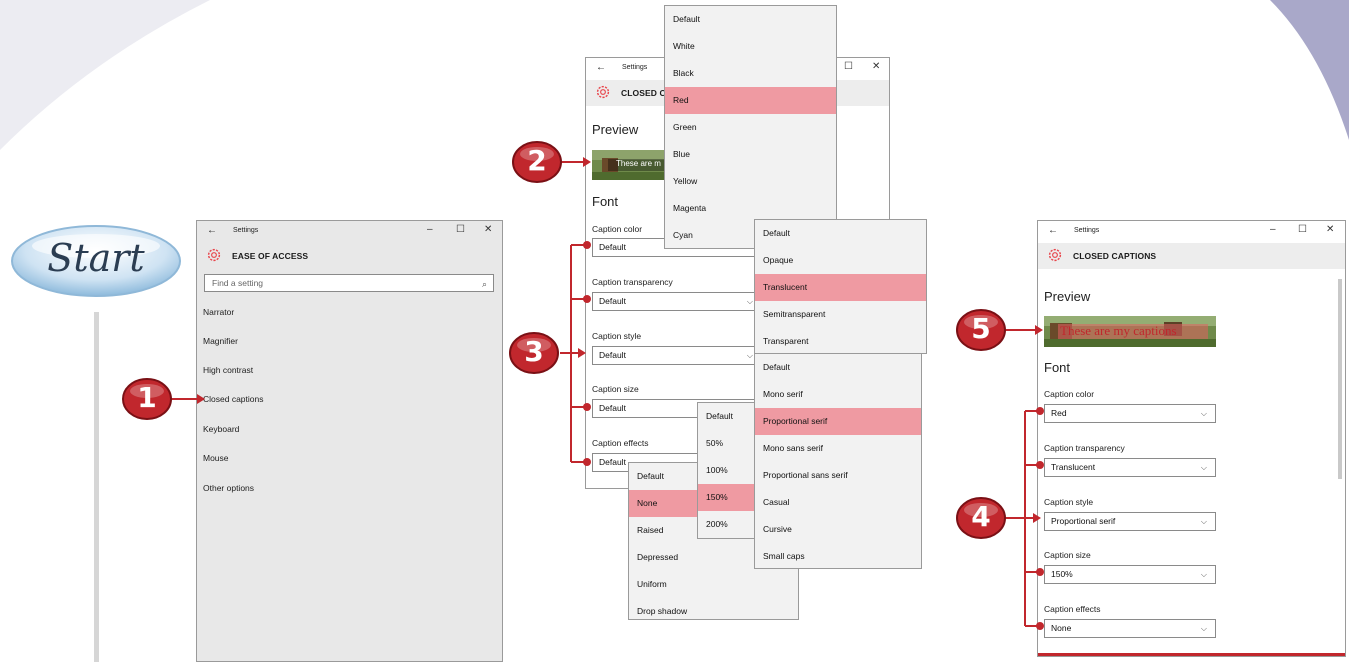  What do you see at coordinates (981, 328) in the screenshot?
I see `step-number: 5` at bounding box center [981, 328].